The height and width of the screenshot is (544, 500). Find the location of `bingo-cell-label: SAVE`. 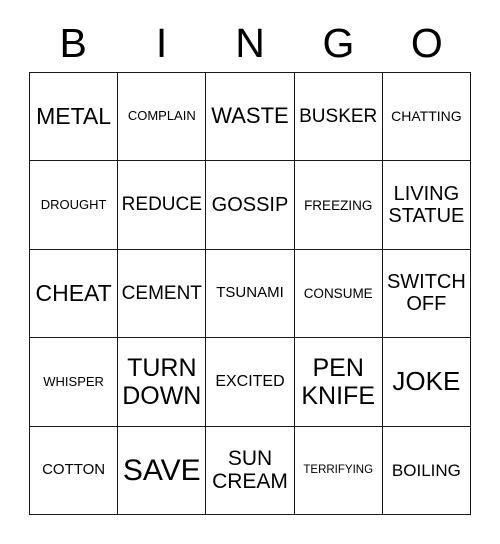

bingo-cell-label: SAVE is located at coordinates (161, 470).